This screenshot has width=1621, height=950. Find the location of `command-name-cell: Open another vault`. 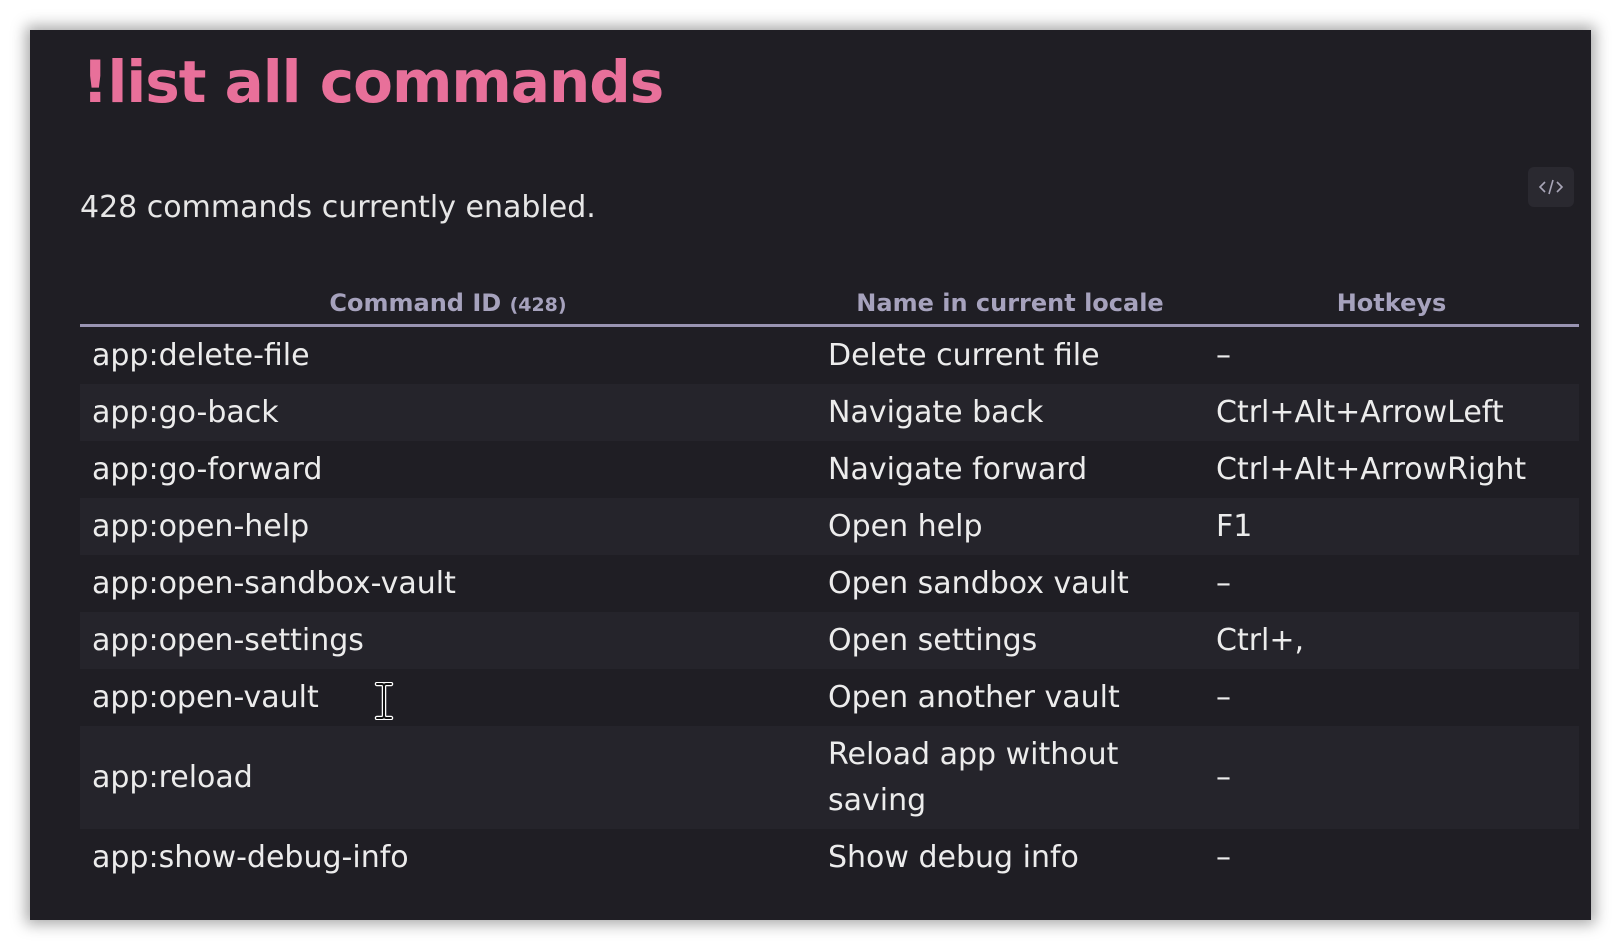

command-name-cell: Open another vault is located at coordinates (974, 697).